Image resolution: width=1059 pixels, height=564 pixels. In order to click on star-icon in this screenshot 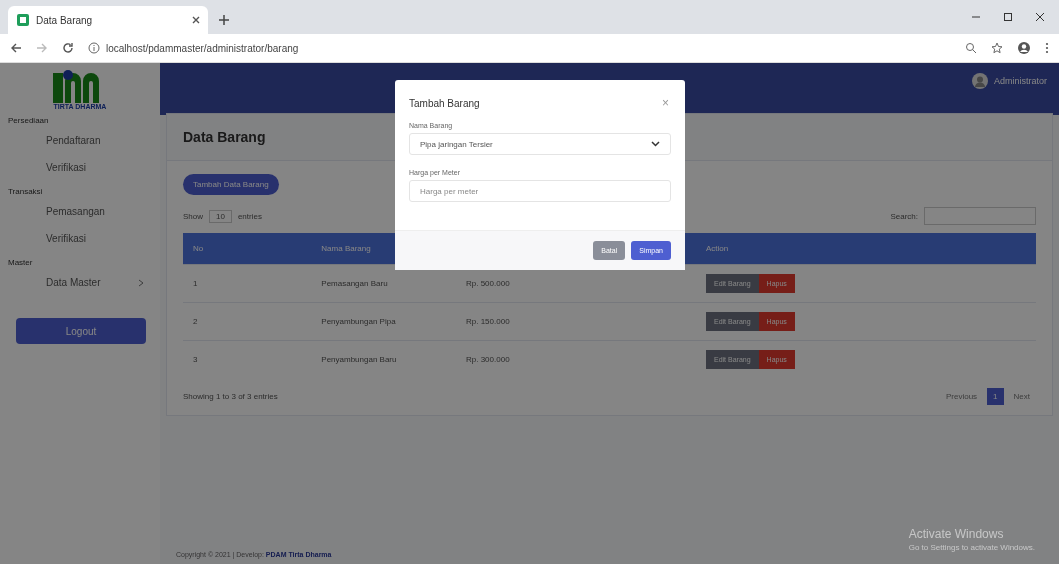, I will do `click(997, 48)`.